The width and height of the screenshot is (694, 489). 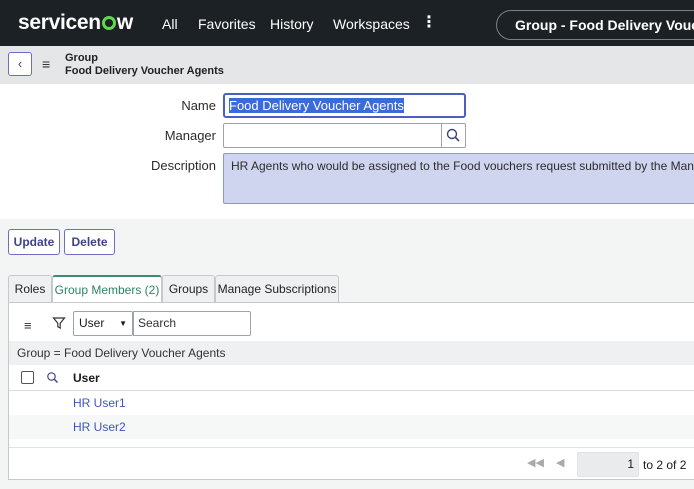 I want to click on record-type: Group, so click(x=81, y=58).